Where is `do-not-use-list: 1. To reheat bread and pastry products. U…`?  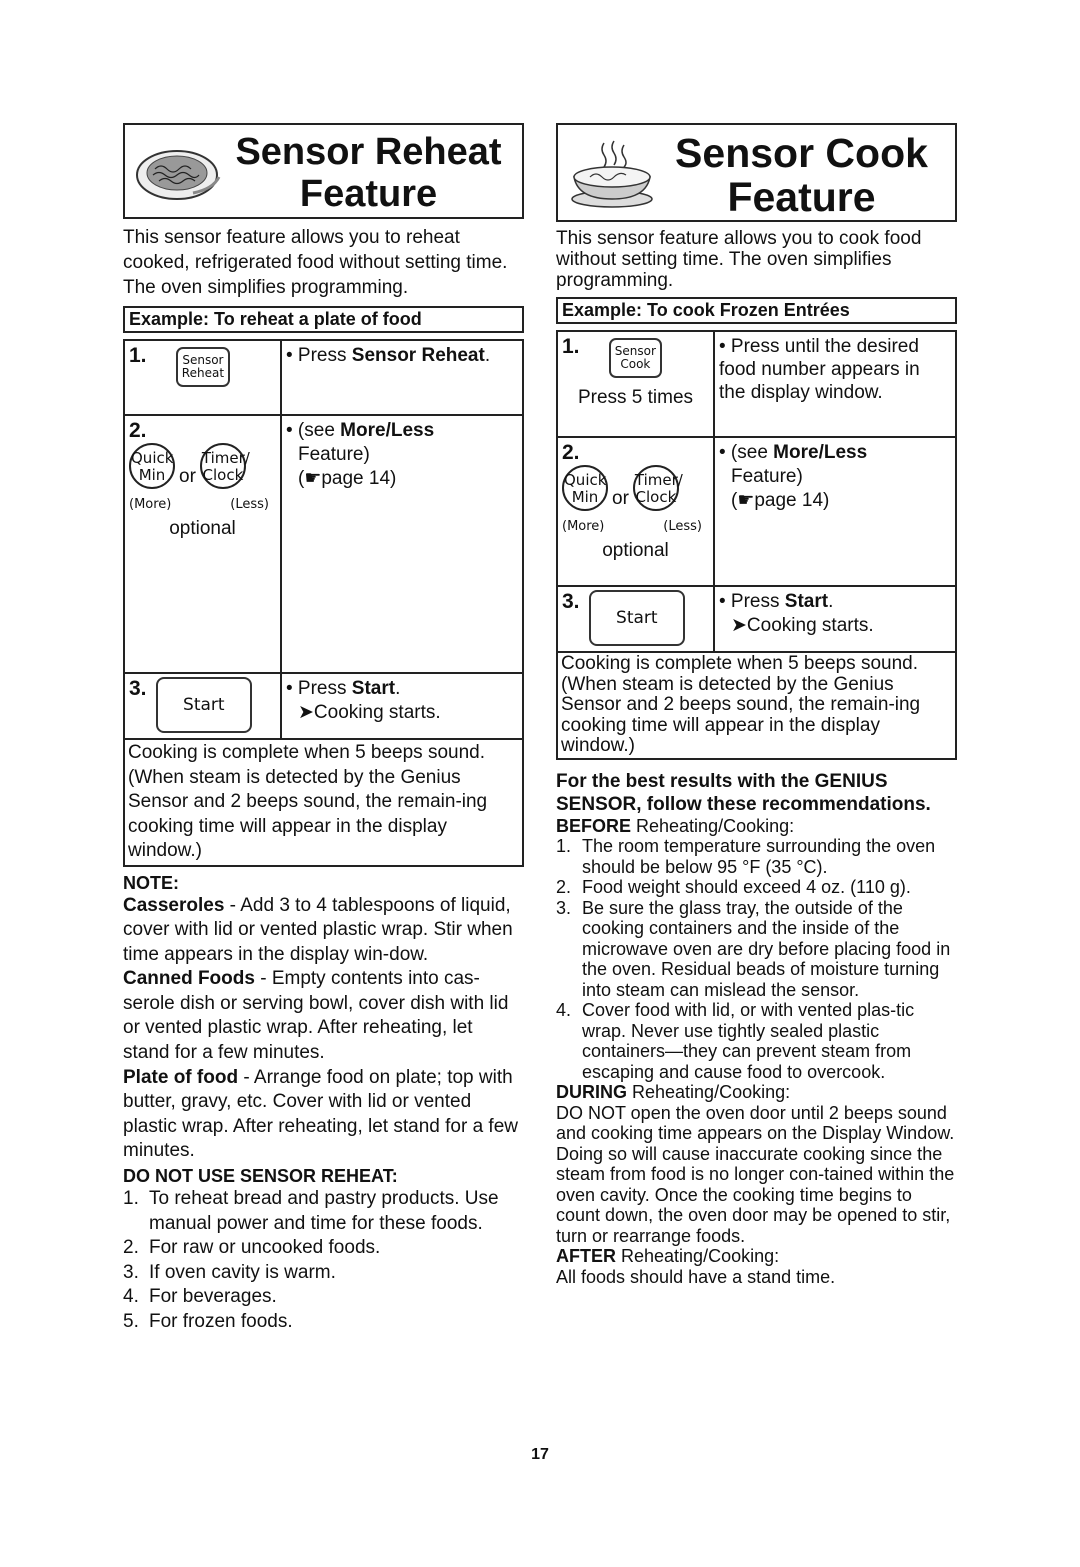 do-not-use-list: 1. To reheat bread and pastry products. U… is located at coordinates (323, 1261).